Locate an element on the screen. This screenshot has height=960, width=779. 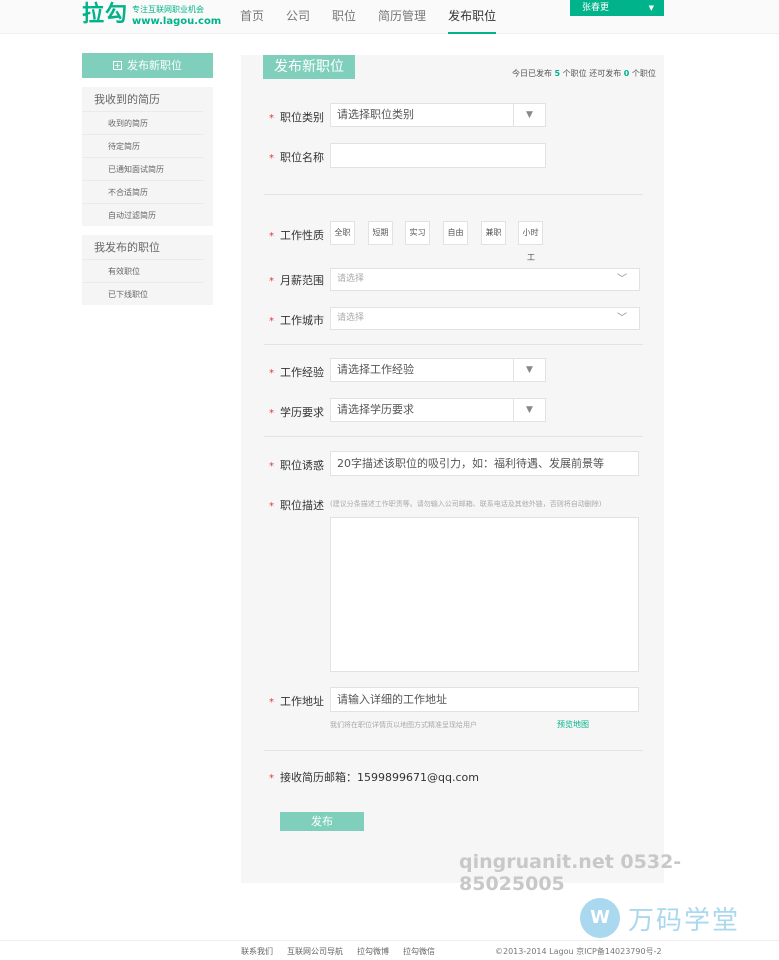
sidebar-item-auto-filtered: 自动过滤简历 is located at coordinates (142, 214).